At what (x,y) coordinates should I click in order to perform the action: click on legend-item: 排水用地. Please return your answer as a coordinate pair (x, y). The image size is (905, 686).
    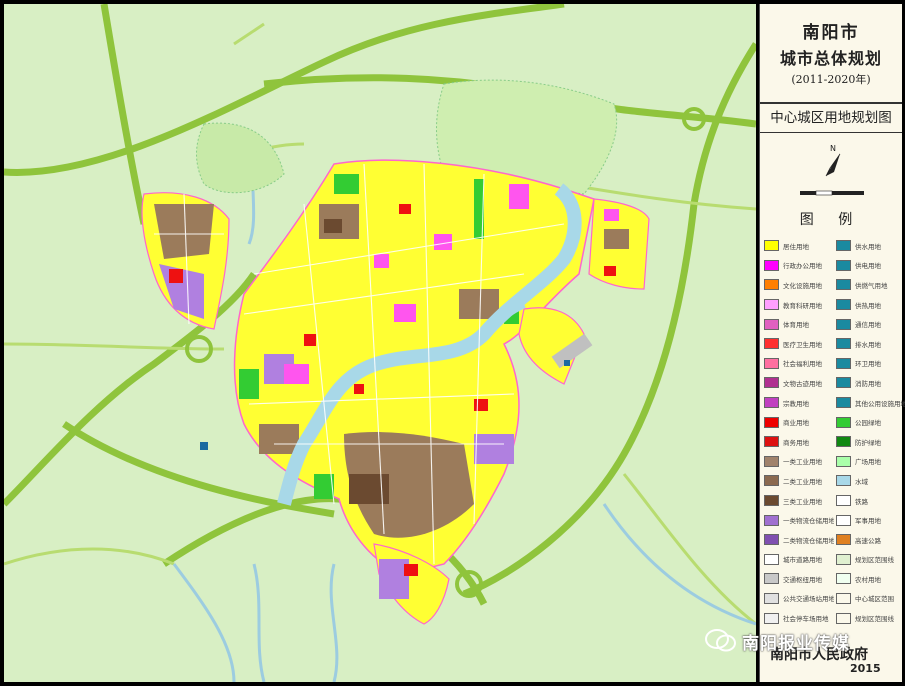
    Looking at the image, I should click on (870, 344).